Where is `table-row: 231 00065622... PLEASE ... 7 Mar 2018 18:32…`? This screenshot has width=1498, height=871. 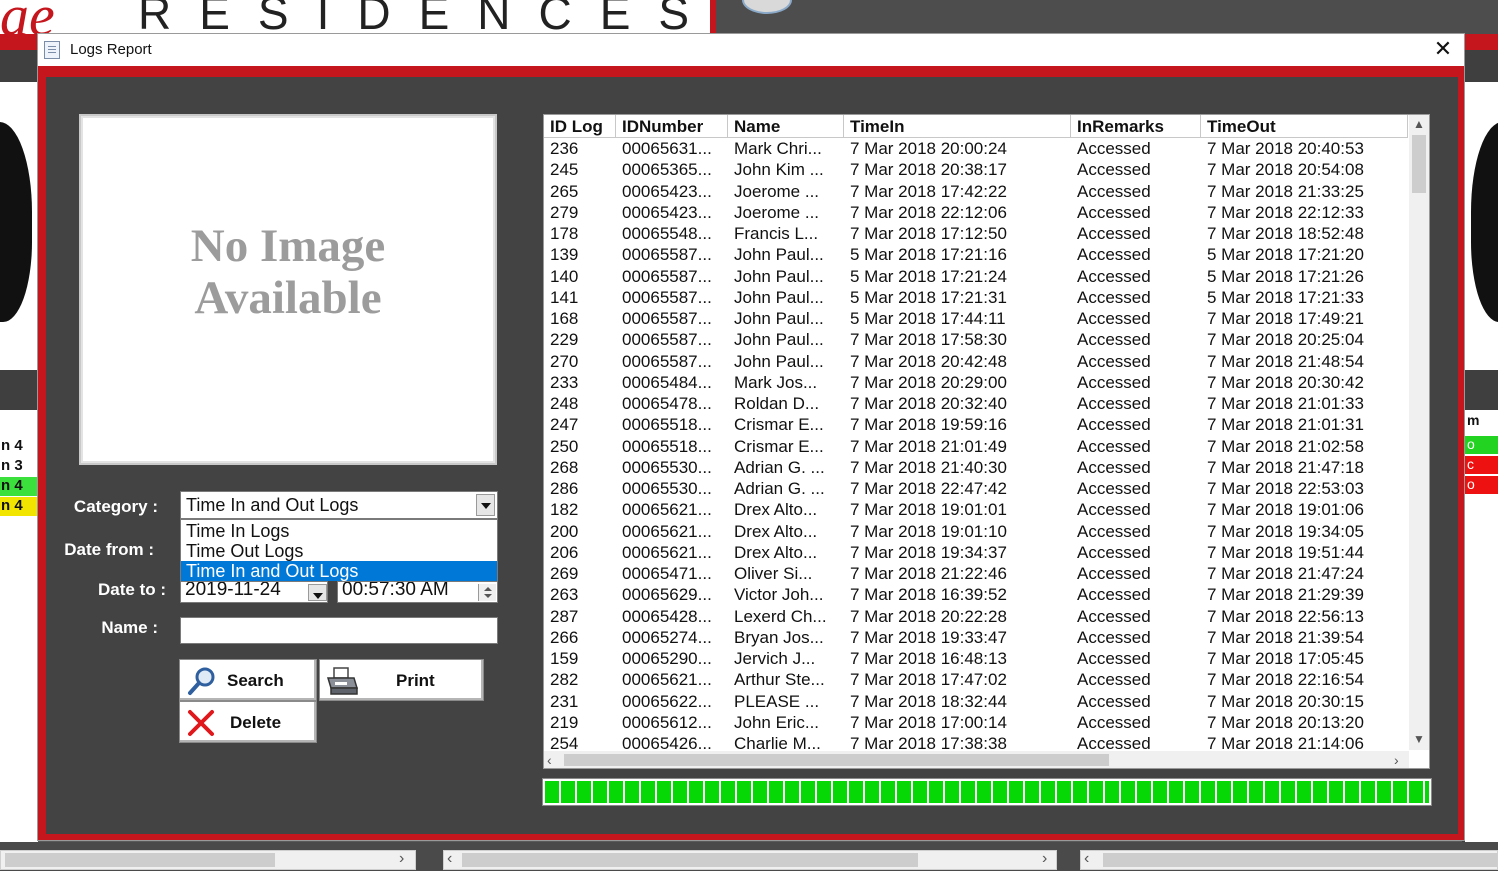 table-row: 231 00065622... PLEASE ... 7 Mar 2018 18:32… is located at coordinates (976, 701).